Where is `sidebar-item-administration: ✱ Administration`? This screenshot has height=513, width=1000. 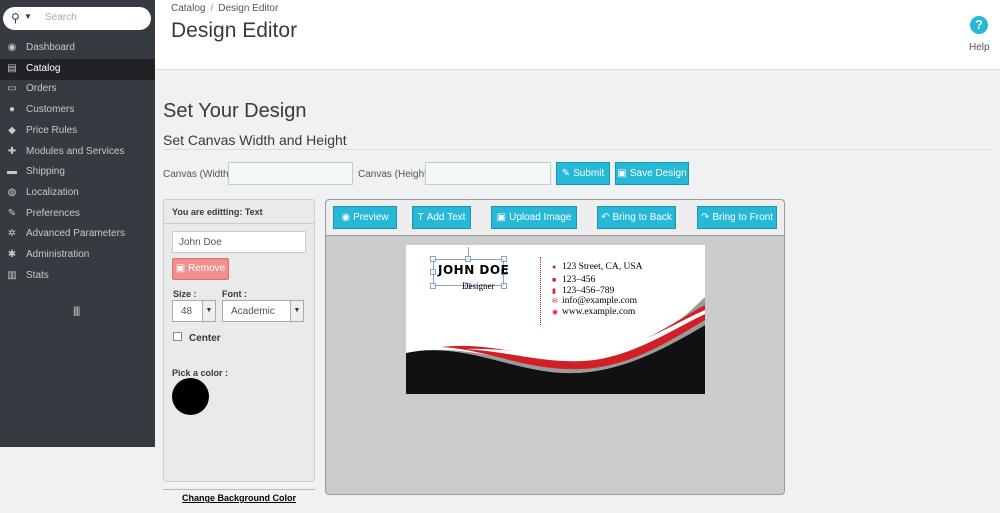 sidebar-item-administration: ✱ Administration is located at coordinates (77, 255).